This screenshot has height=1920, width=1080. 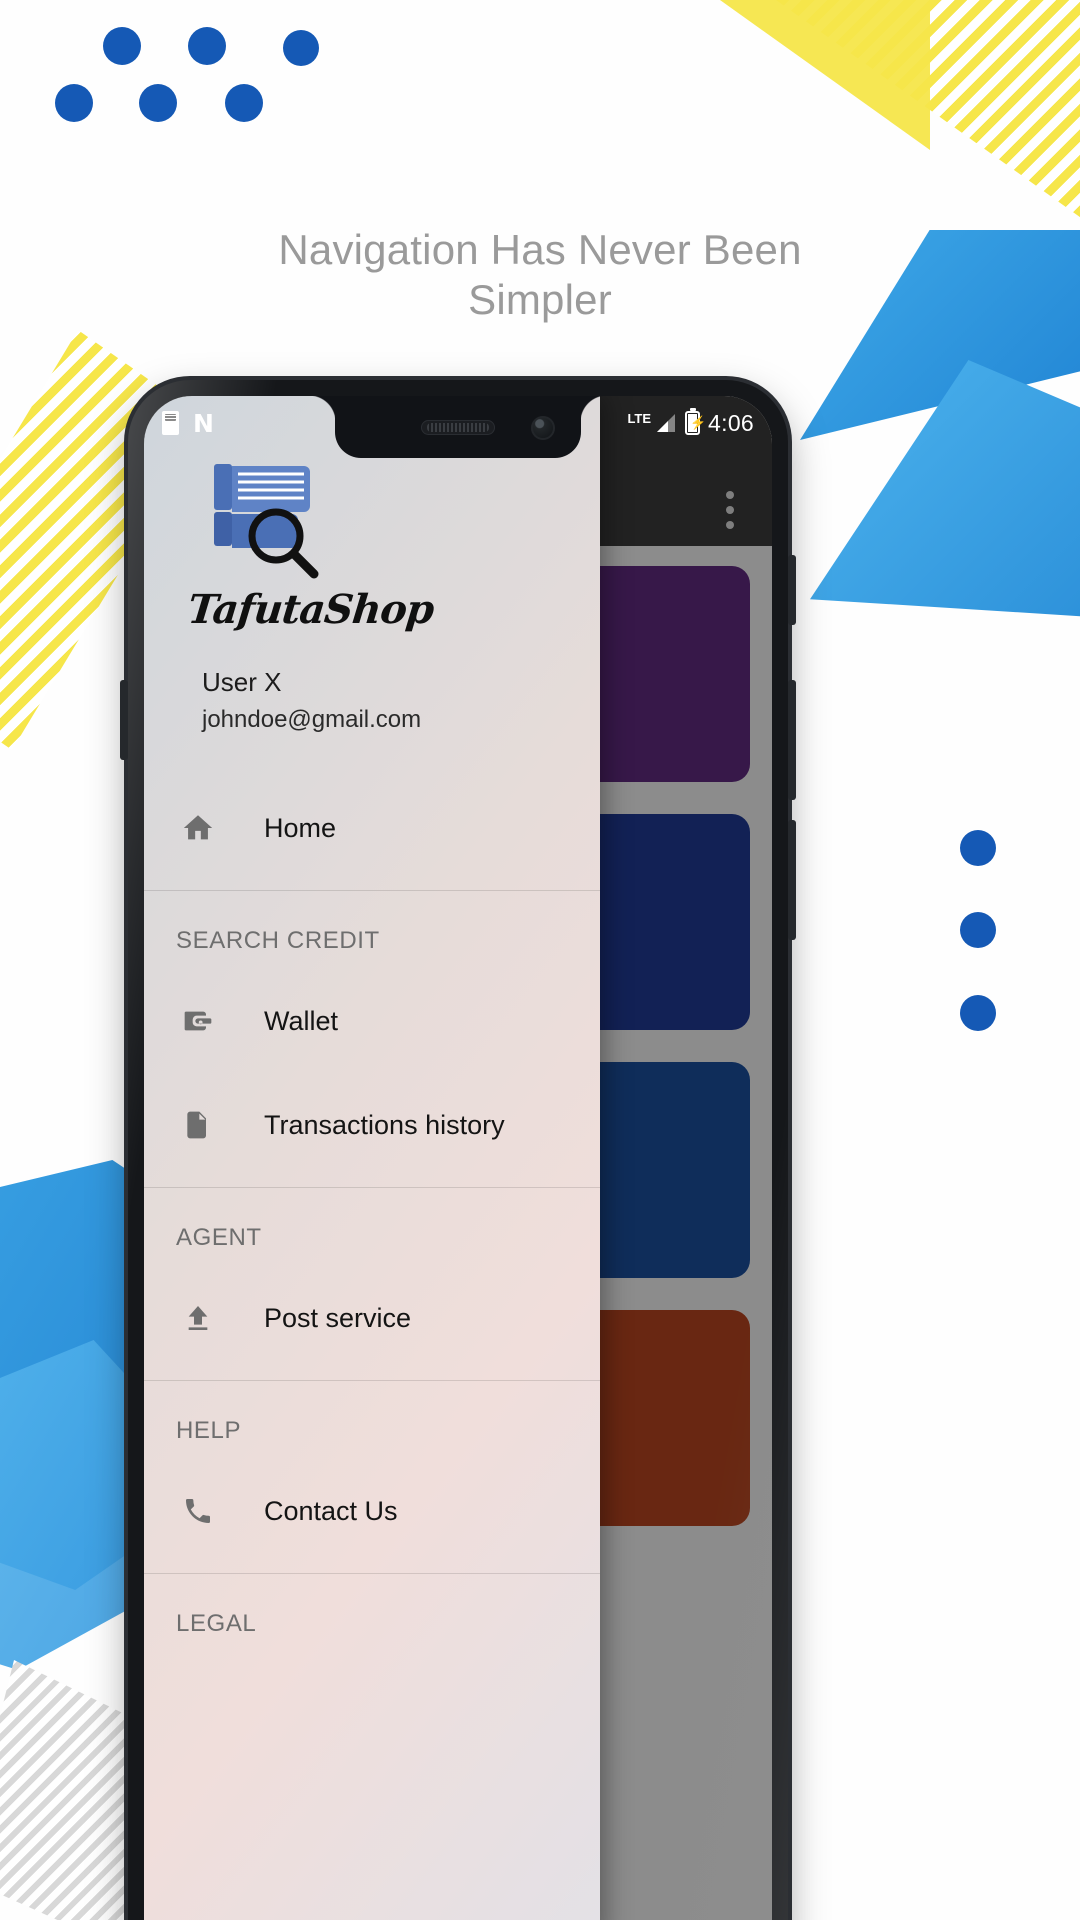 What do you see at coordinates (338, 1317) in the screenshot?
I see `drawer-item-label: Post service` at bounding box center [338, 1317].